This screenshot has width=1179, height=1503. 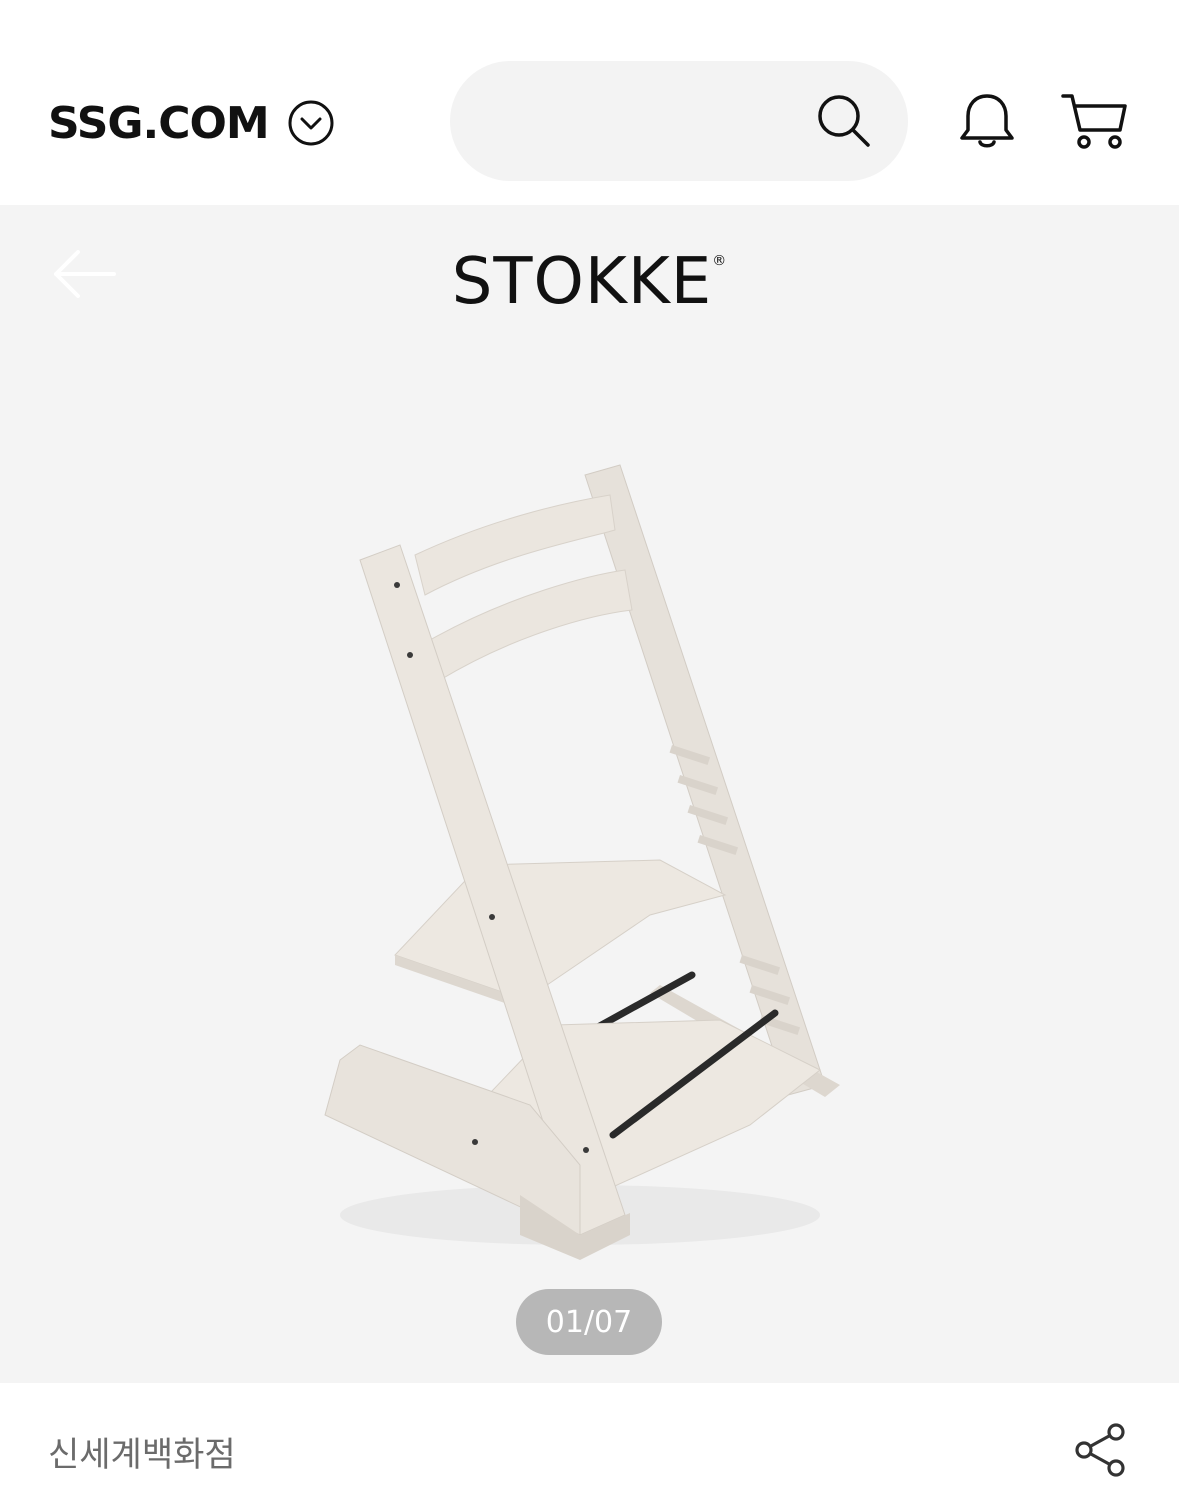 What do you see at coordinates (142, 1451) in the screenshot?
I see `seller-name: 신세계백화점` at bounding box center [142, 1451].